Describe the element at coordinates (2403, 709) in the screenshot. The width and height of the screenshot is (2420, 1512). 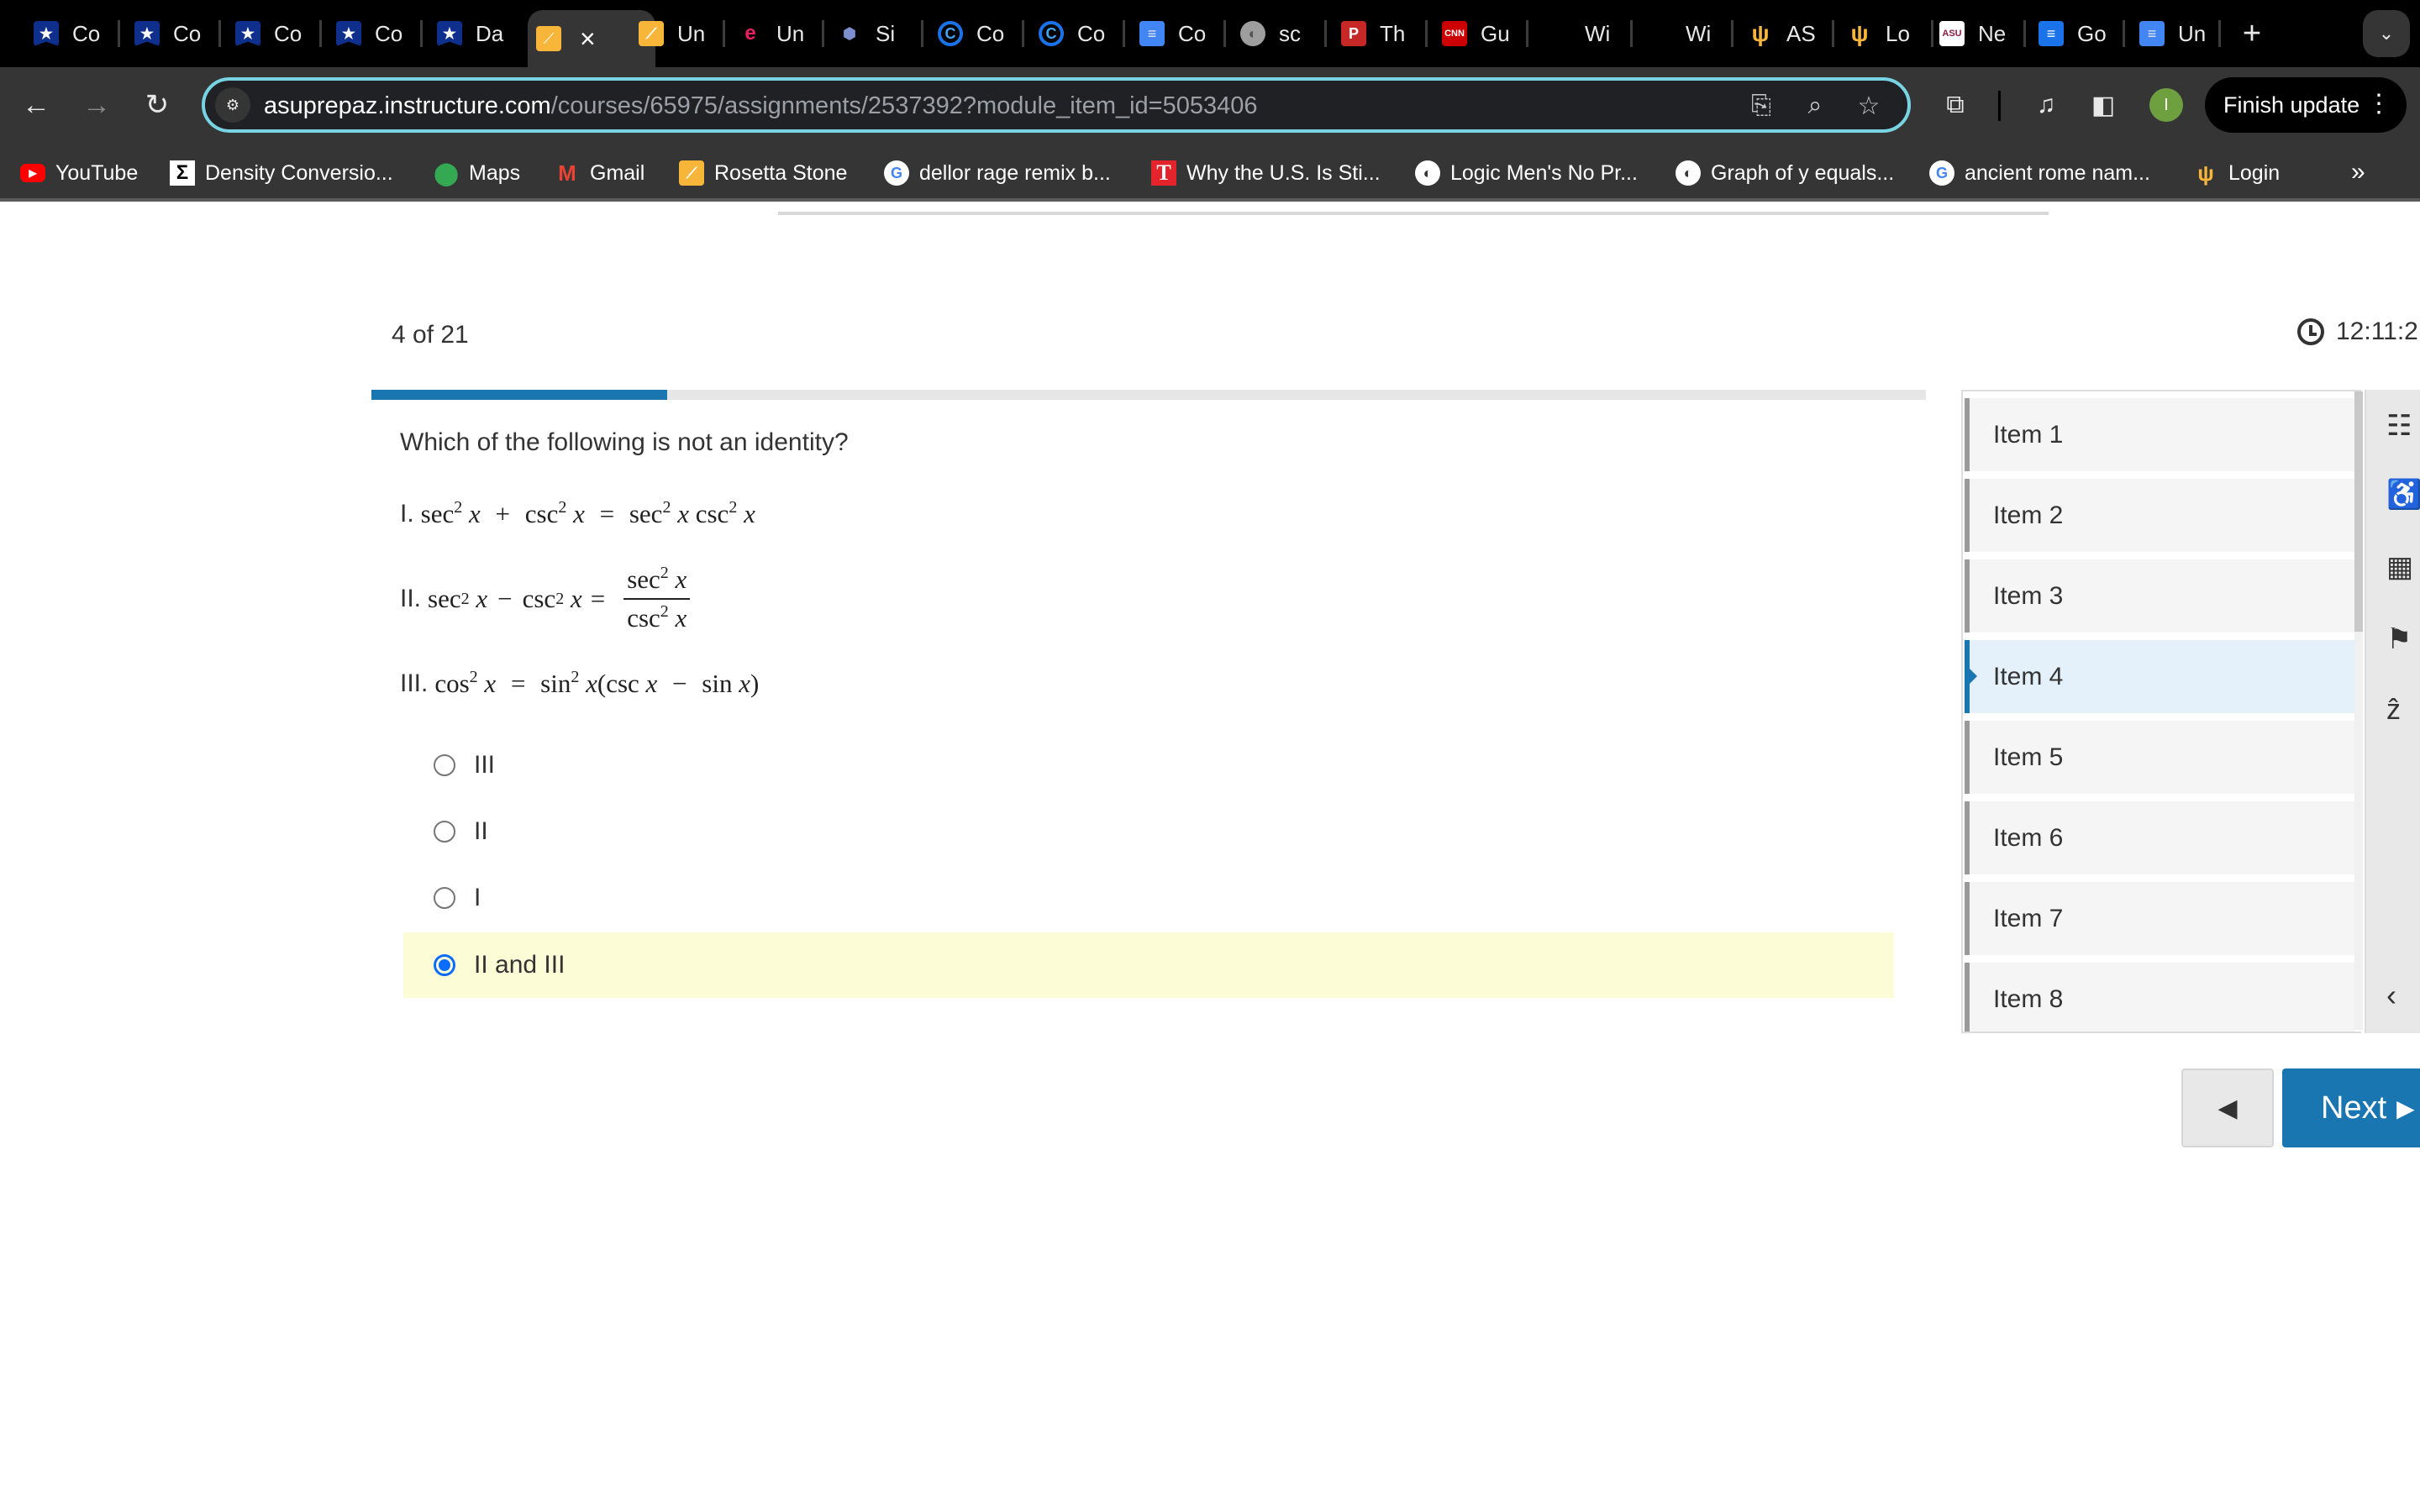
I see `strikethrough-icon: ẑ` at that location.